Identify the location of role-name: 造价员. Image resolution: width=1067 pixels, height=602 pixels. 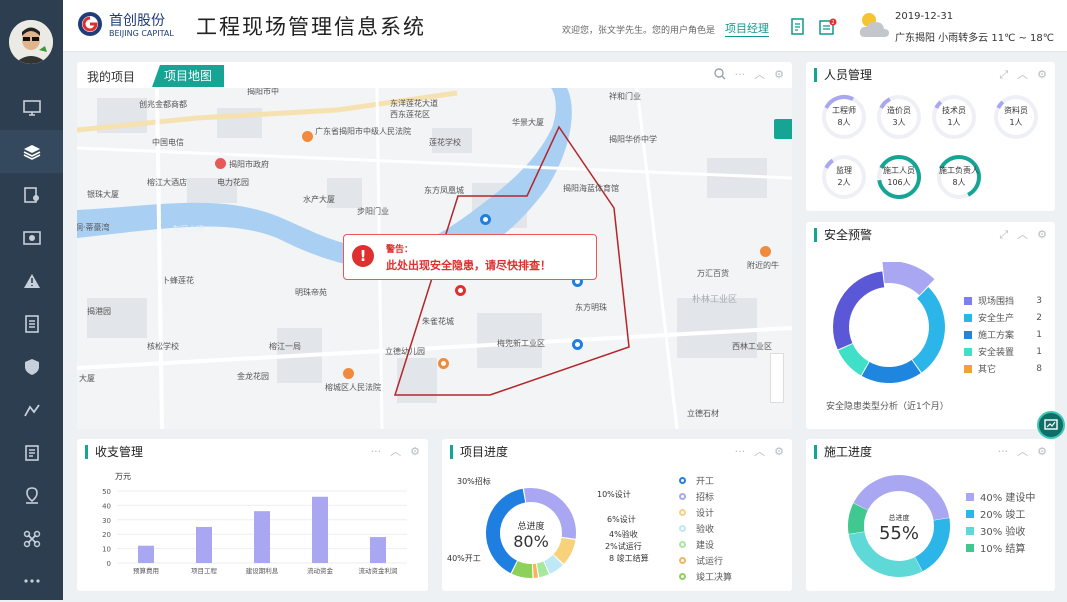
(899, 111).